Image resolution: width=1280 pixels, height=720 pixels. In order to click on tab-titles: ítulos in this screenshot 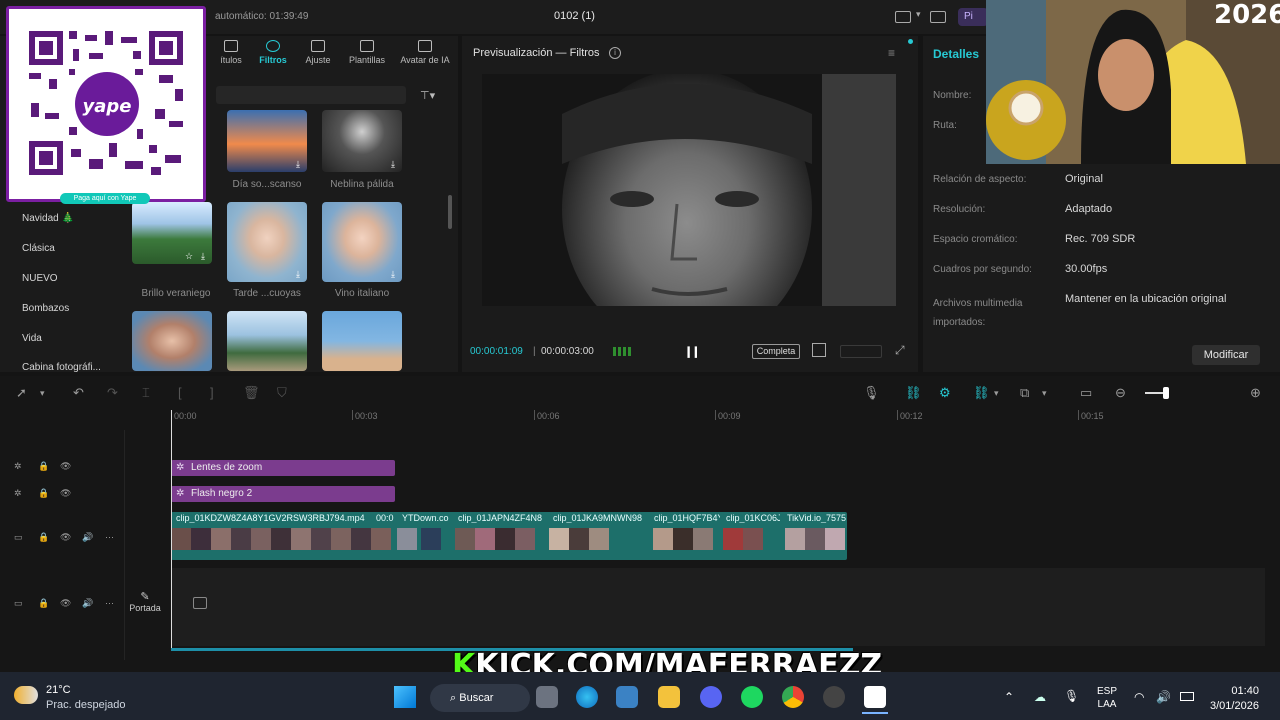, I will do `click(231, 52)`.